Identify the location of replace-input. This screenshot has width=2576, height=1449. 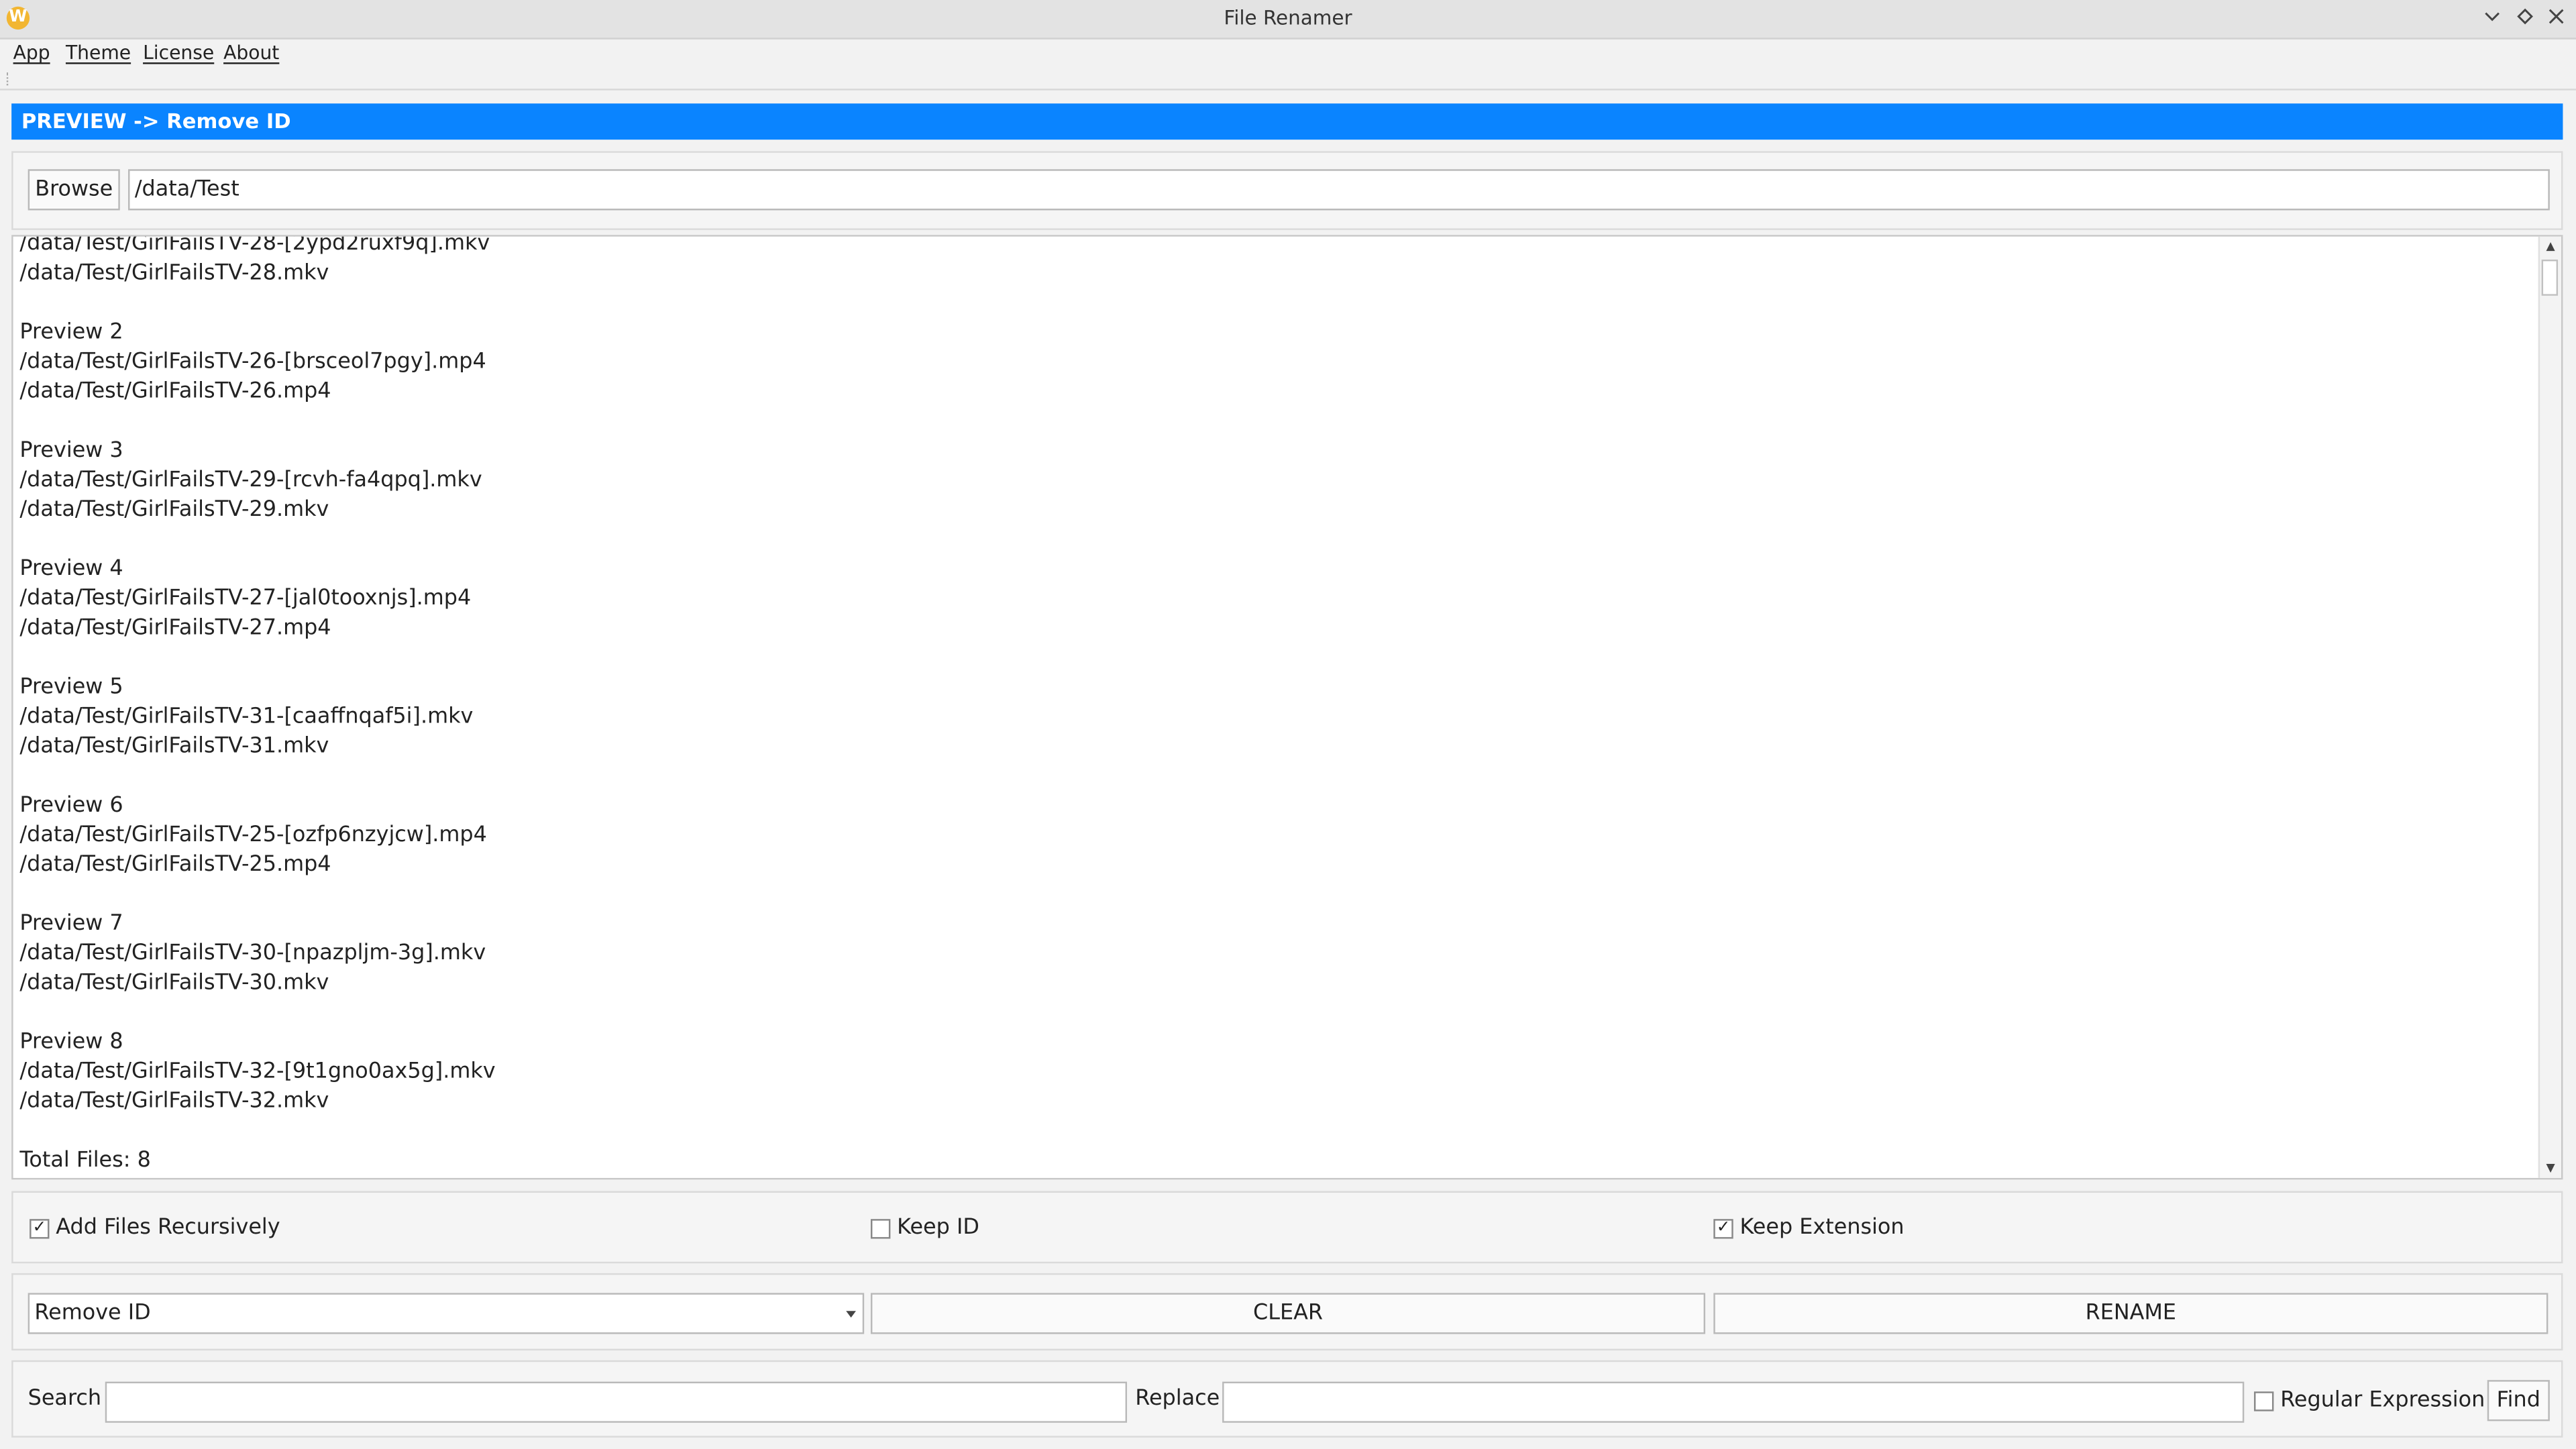
(1733, 1402).